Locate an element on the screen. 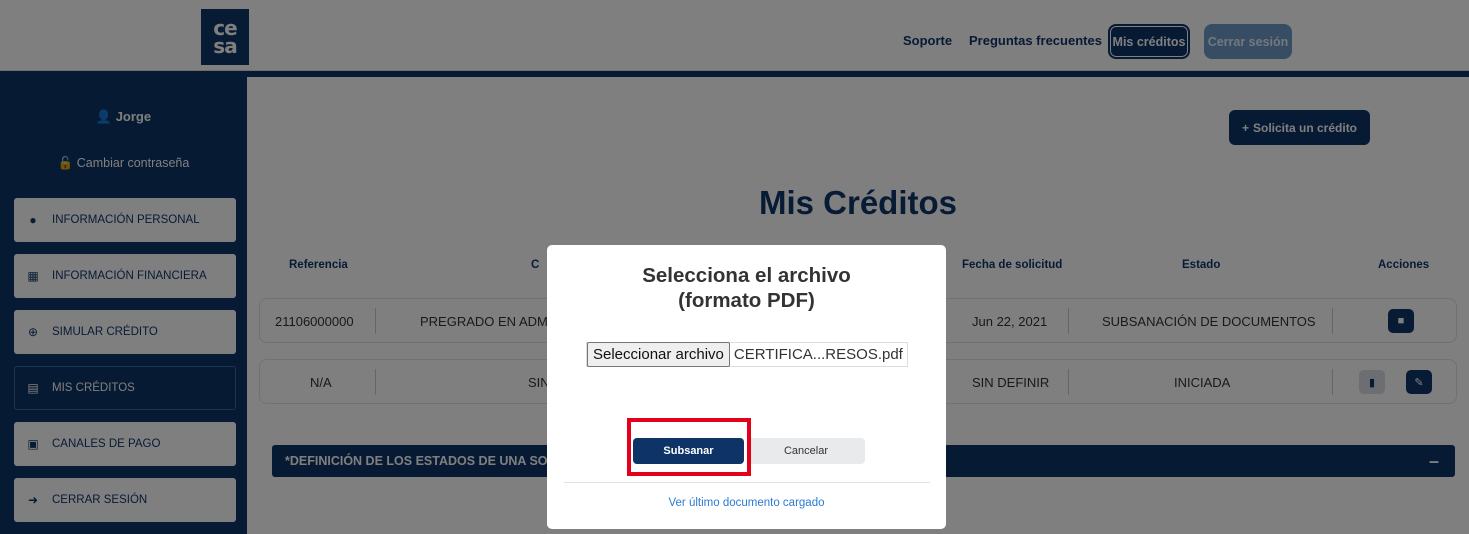  modal-divider is located at coordinates (747, 482).